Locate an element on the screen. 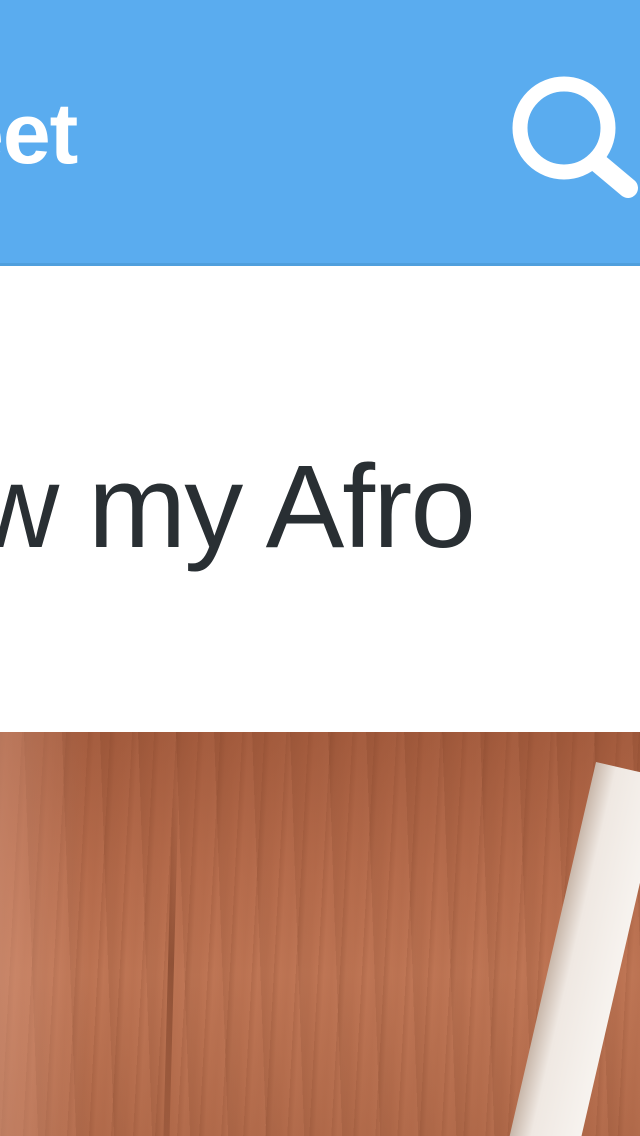  search-icon is located at coordinates (575, 137).